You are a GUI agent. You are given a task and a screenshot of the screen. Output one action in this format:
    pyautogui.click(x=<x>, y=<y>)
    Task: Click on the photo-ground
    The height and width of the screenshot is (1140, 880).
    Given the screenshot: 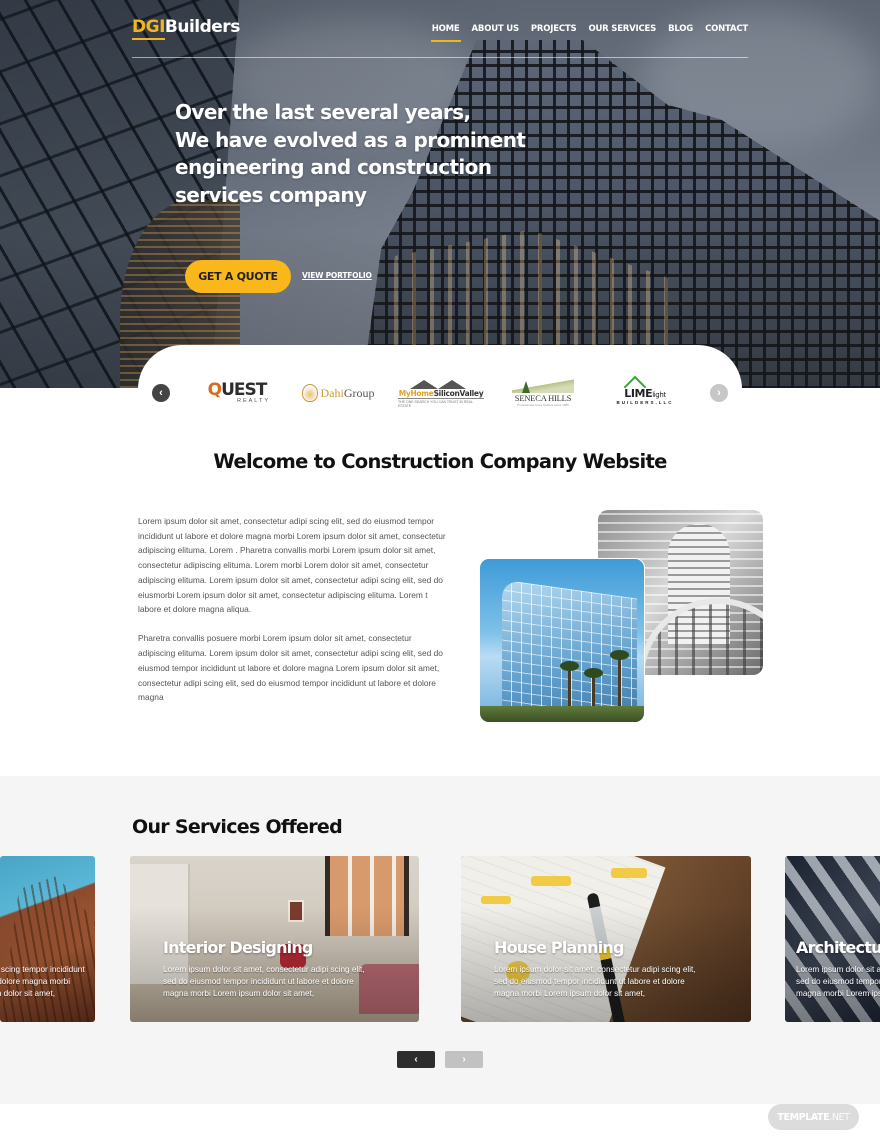 What is the action you would take?
    pyautogui.click(x=562, y=714)
    